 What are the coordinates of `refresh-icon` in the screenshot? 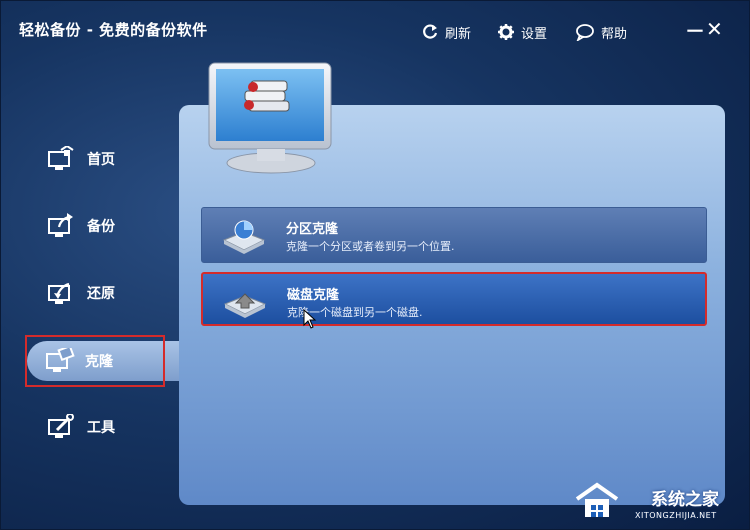 It's located at (430, 31).